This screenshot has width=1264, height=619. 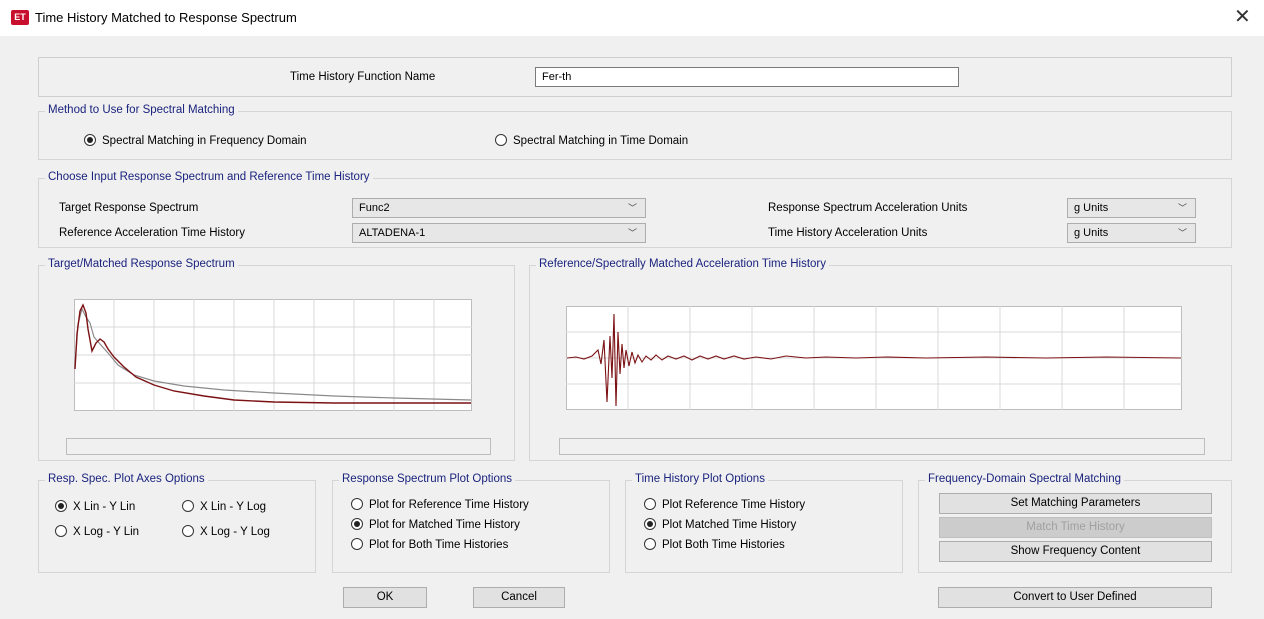 I want to click on radio-xlog-ylog: X Log - Y Log, so click(x=226, y=531).